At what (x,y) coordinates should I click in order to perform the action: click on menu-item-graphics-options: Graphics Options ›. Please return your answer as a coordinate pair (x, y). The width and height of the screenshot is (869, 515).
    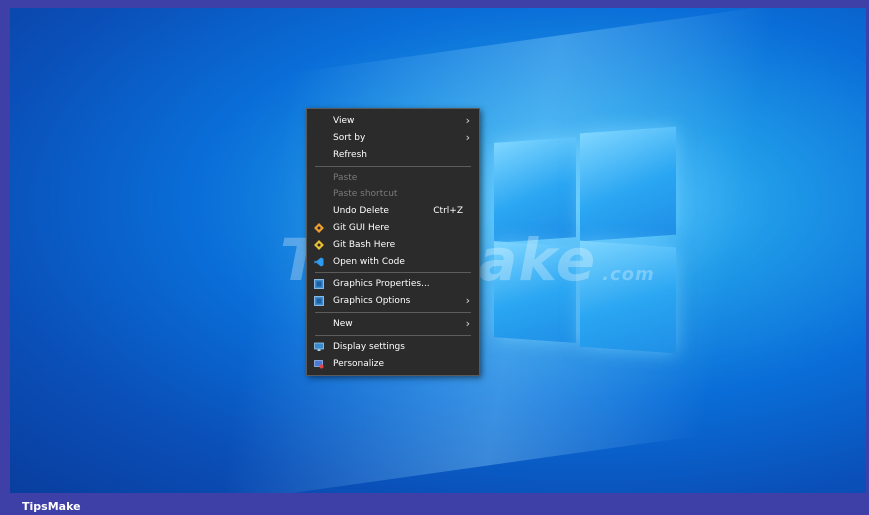
    Looking at the image, I should click on (393, 301).